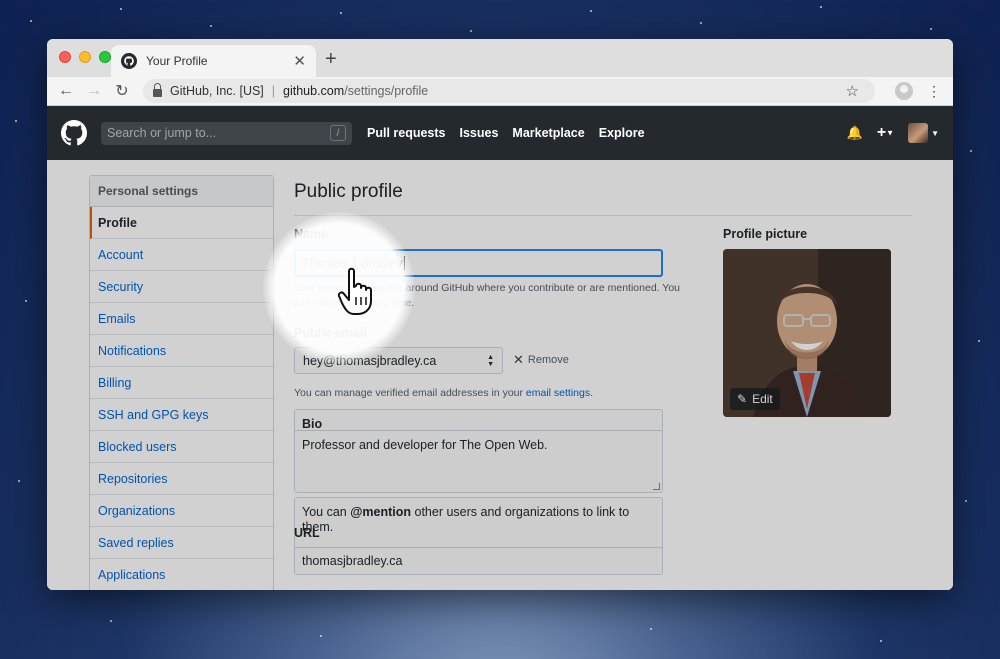 This screenshot has width=1000, height=659. I want to click on minimize-window-button, so click(85, 57).